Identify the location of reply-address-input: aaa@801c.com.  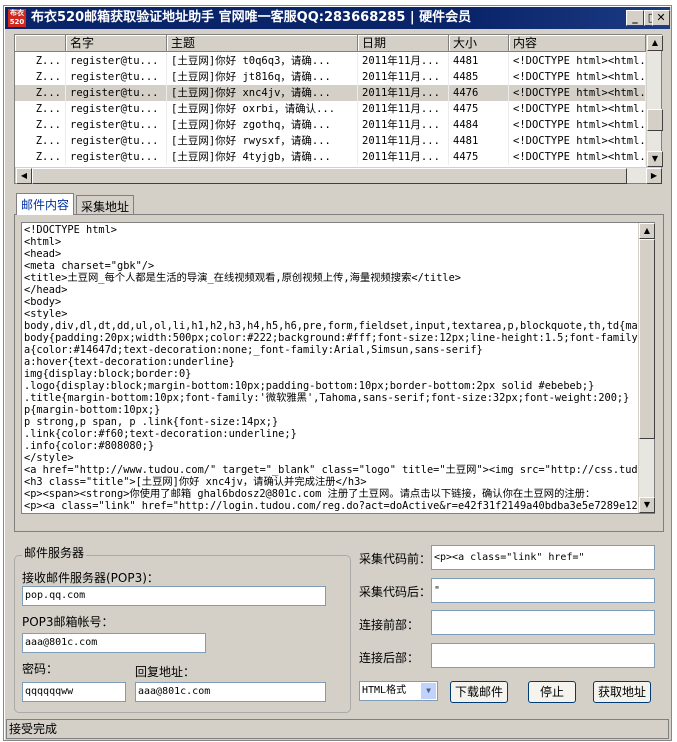
(230, 692).